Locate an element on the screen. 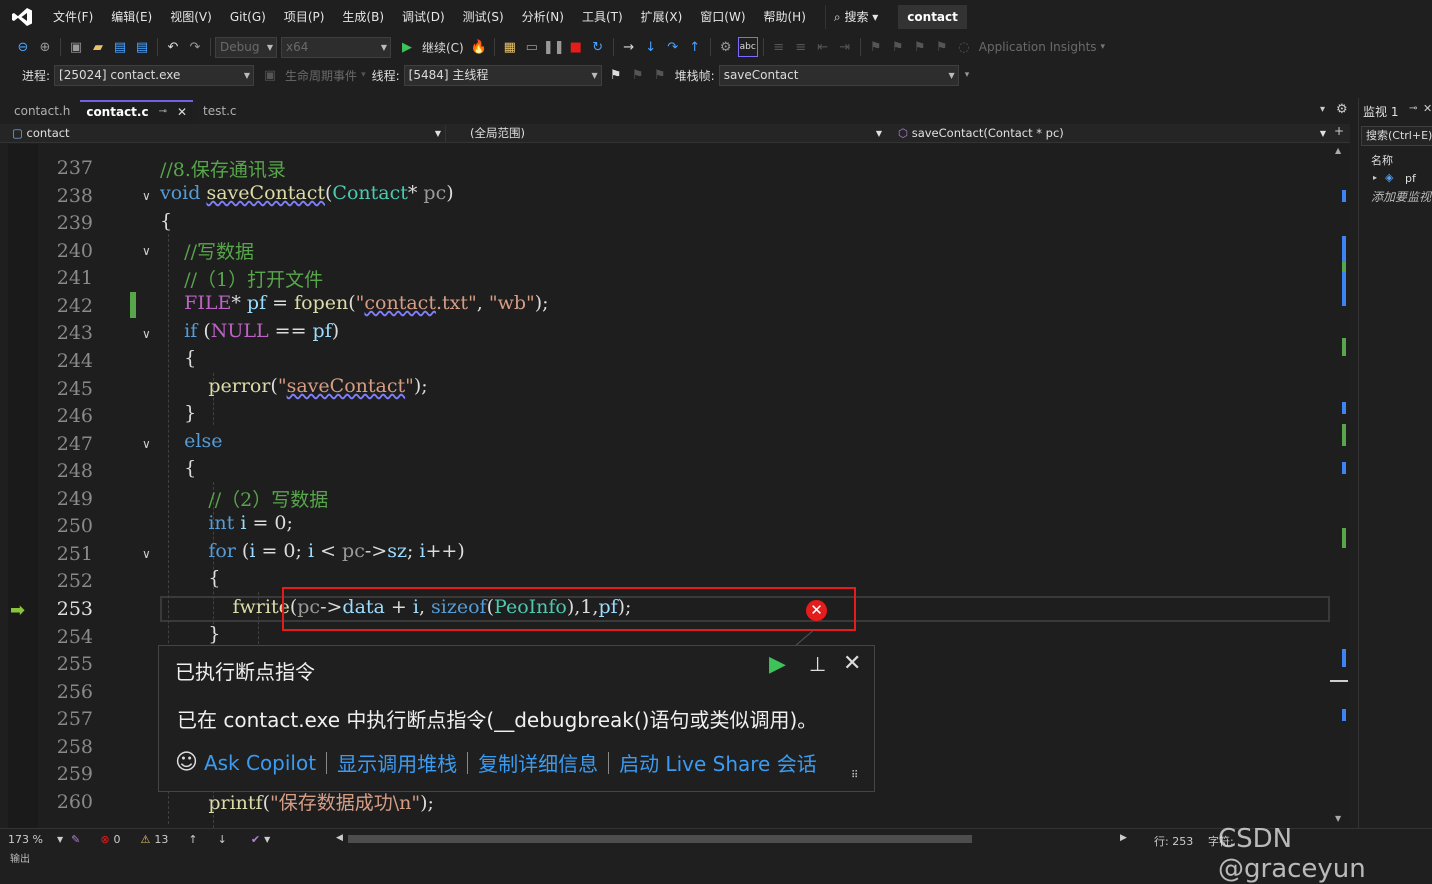 The image size is (1432, 884). diagnostics-icon: ⚙ is located at coordinates (726, 47).